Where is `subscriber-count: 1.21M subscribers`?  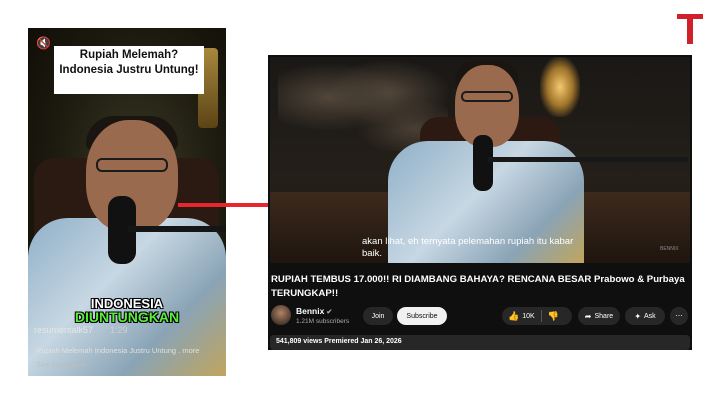
subscriber-count: 1.21M subscribers is located at coordinates (323, 321).